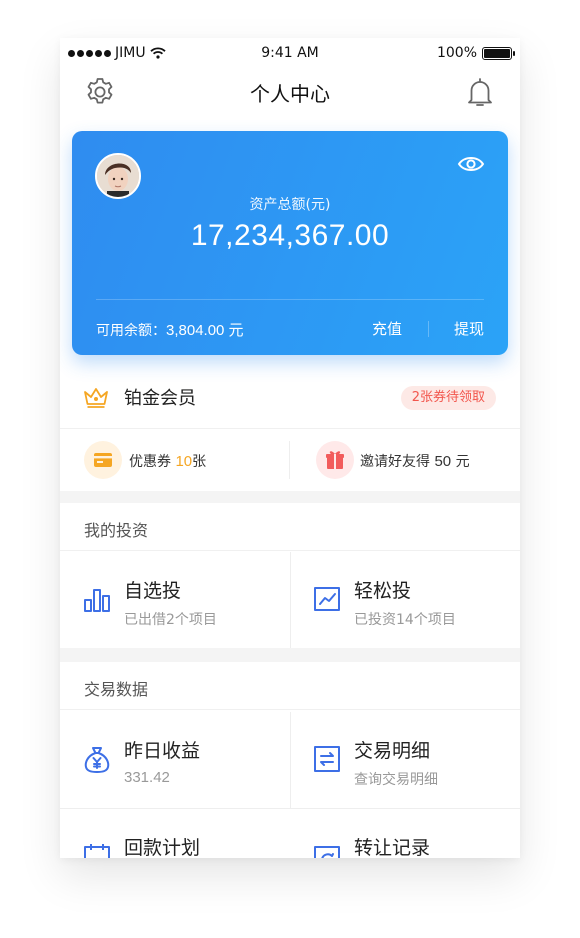  I want to click on bell-icon, so click(480, 92).